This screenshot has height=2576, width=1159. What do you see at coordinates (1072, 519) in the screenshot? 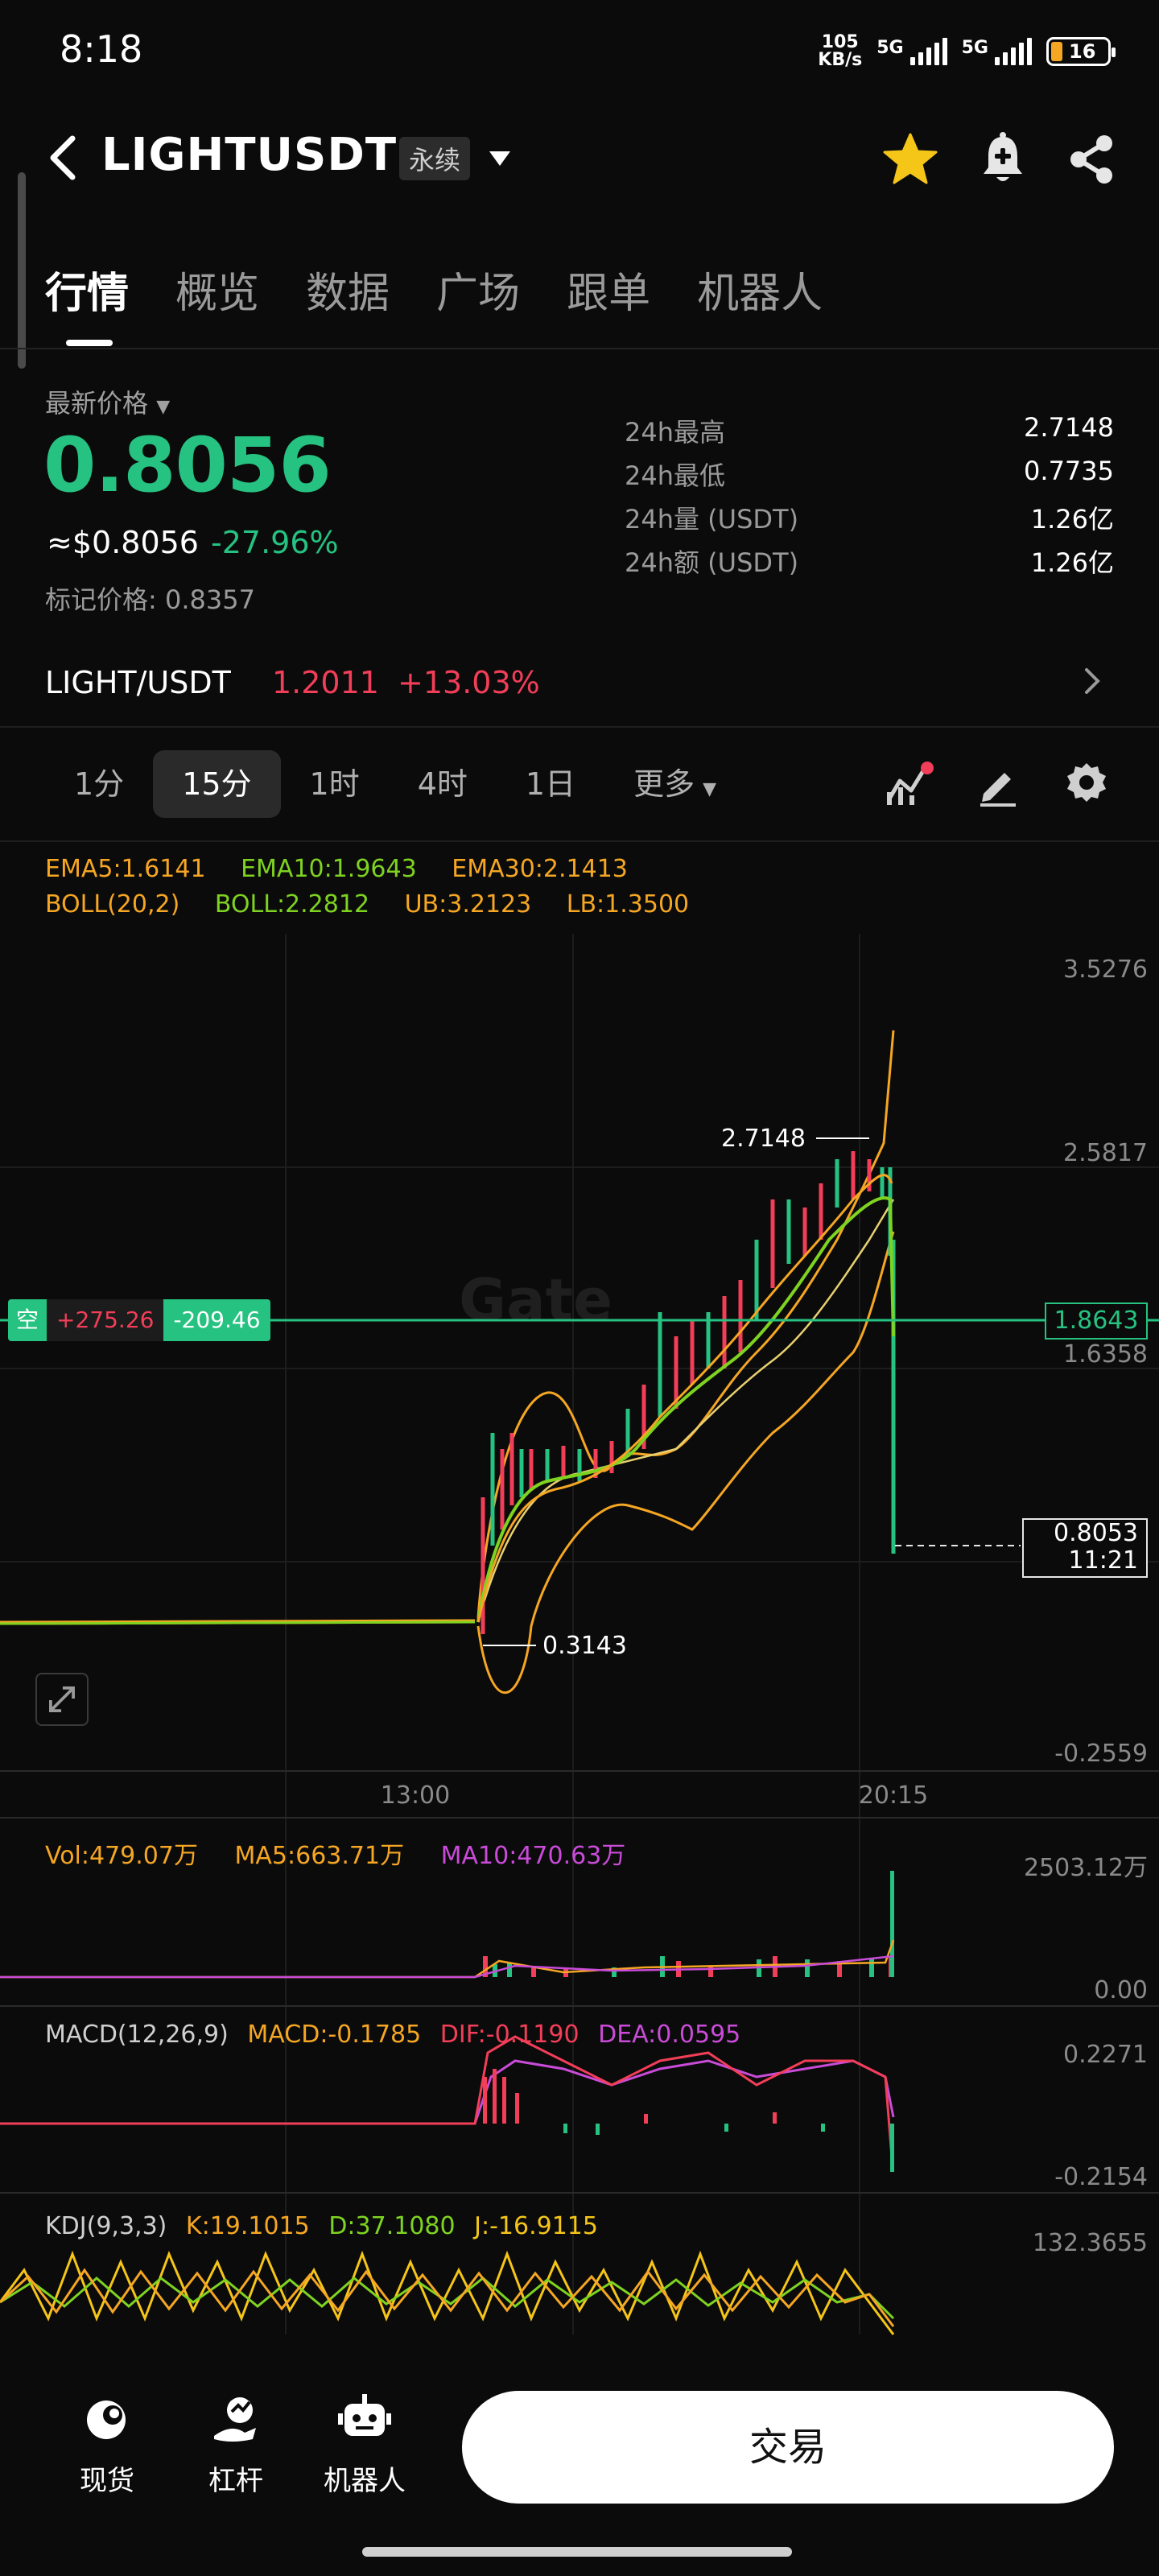
I see `stat-value-volume: 1.26亿` at bounding box center [1072, 519].